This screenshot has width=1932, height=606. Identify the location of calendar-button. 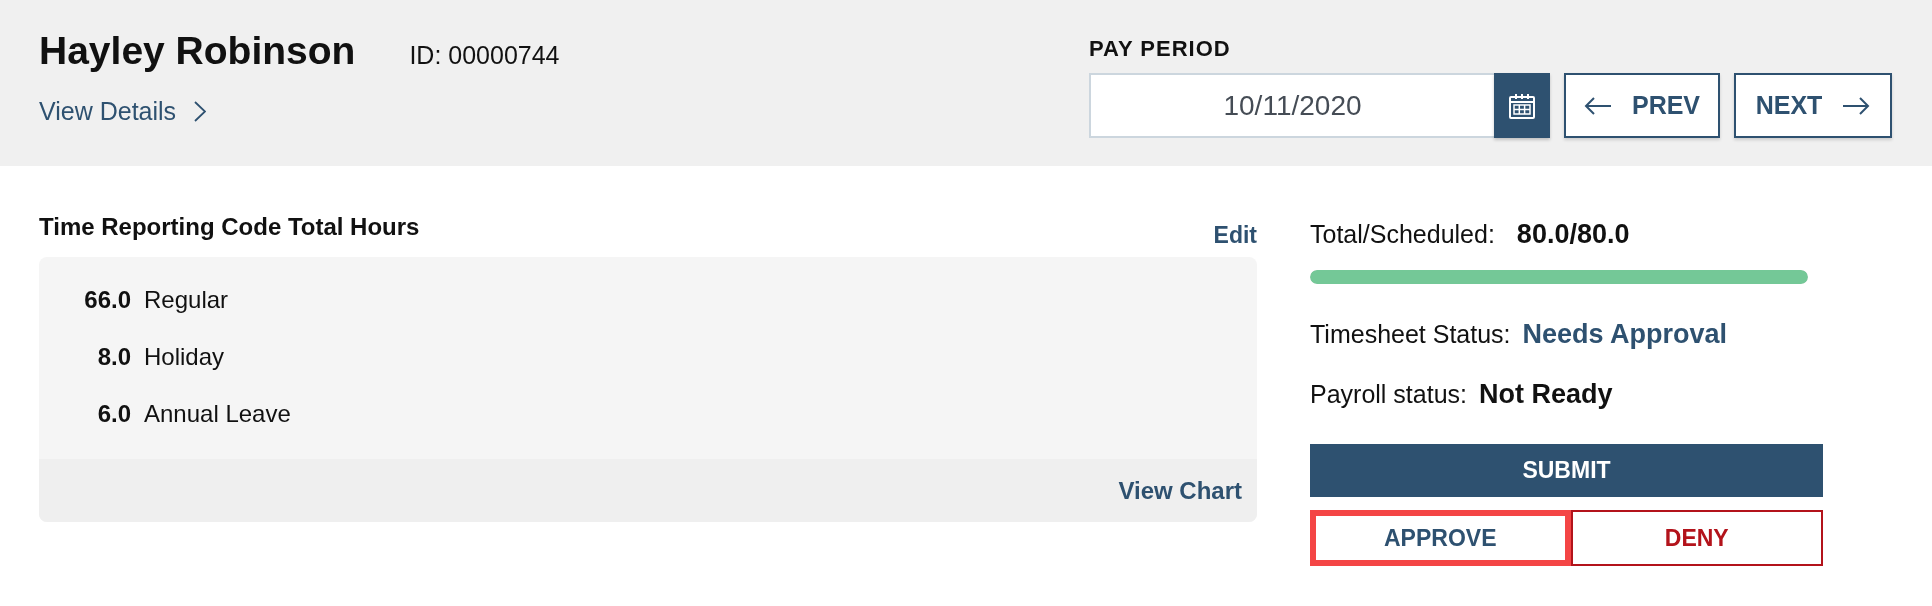
(1522, 105).